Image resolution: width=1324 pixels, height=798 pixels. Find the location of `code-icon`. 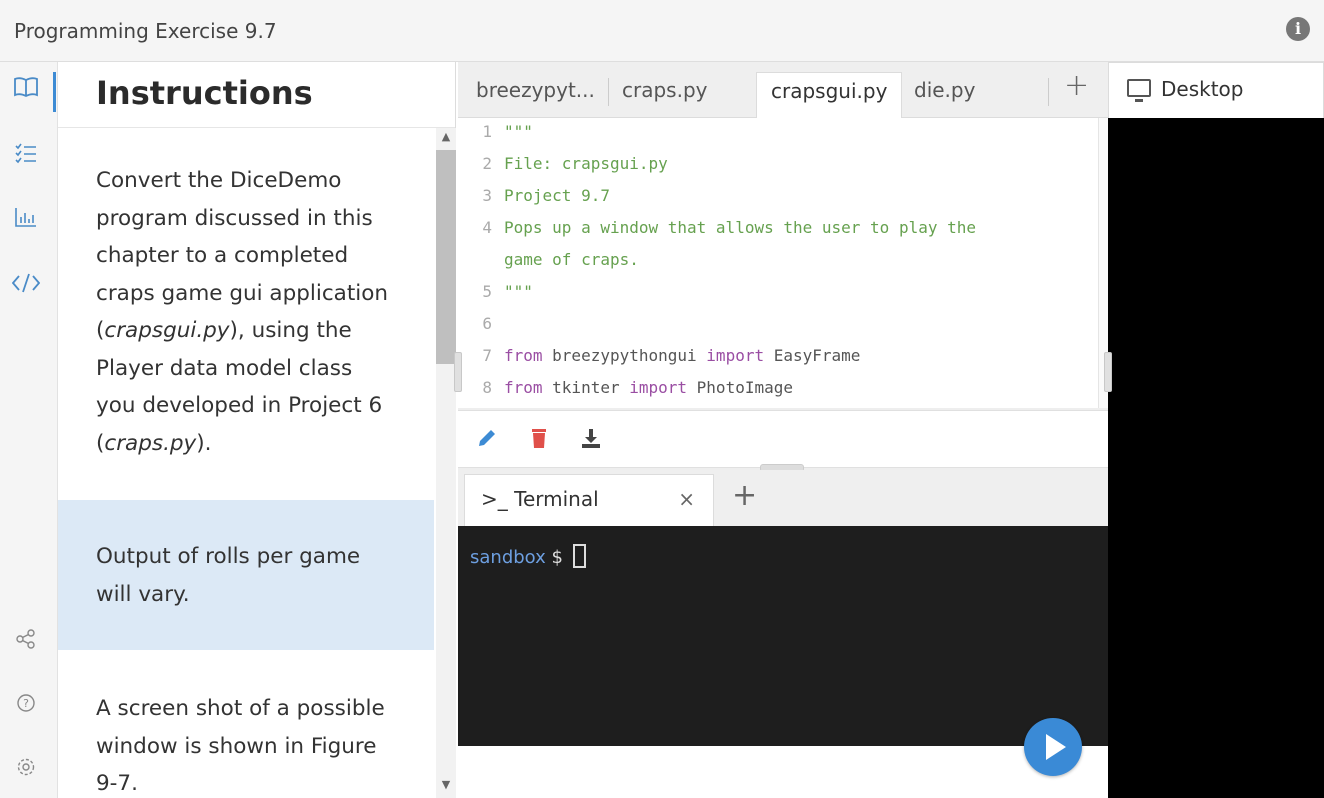

code-icon is located at coordinates (26, 288).